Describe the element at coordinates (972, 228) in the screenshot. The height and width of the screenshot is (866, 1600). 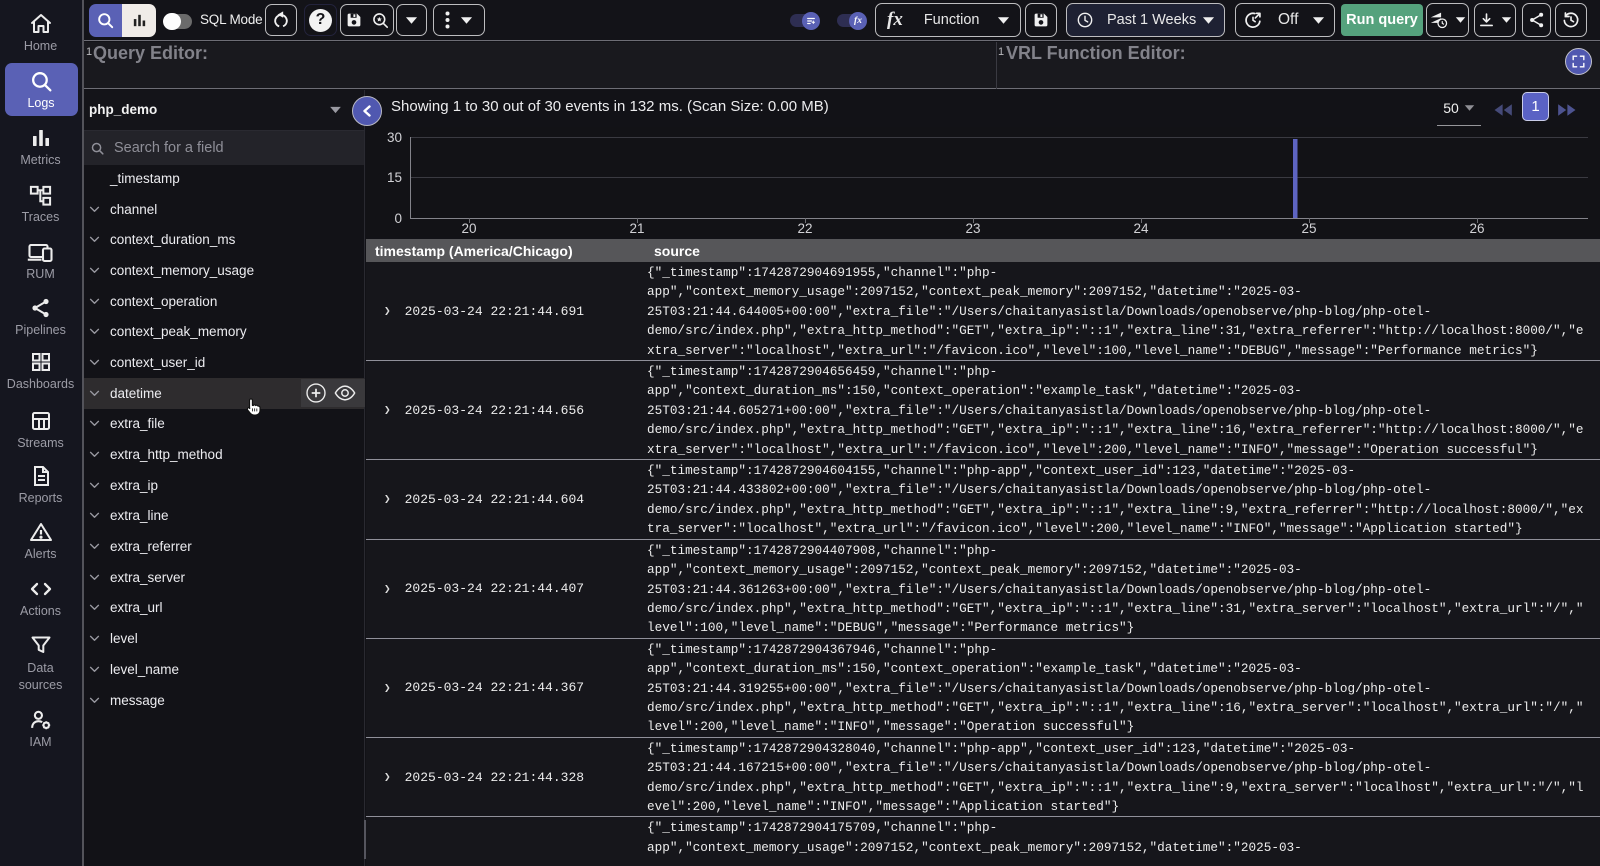
I see `svg-text: 23` at that location.